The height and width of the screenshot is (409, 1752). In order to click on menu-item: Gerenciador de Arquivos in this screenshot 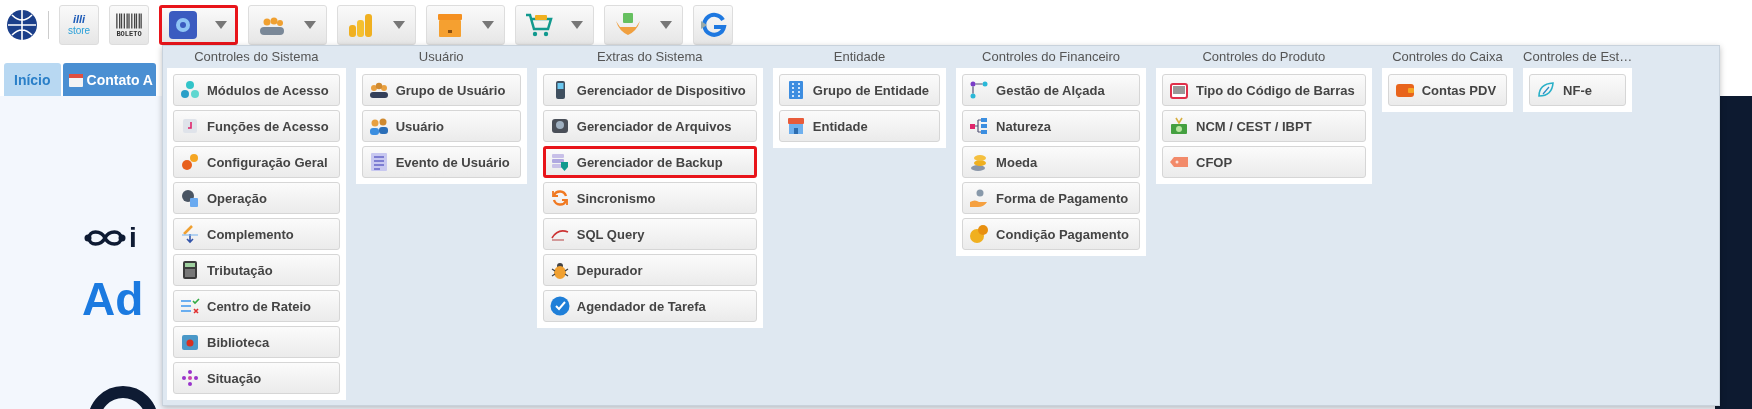, I will do `click(649, 126)`.